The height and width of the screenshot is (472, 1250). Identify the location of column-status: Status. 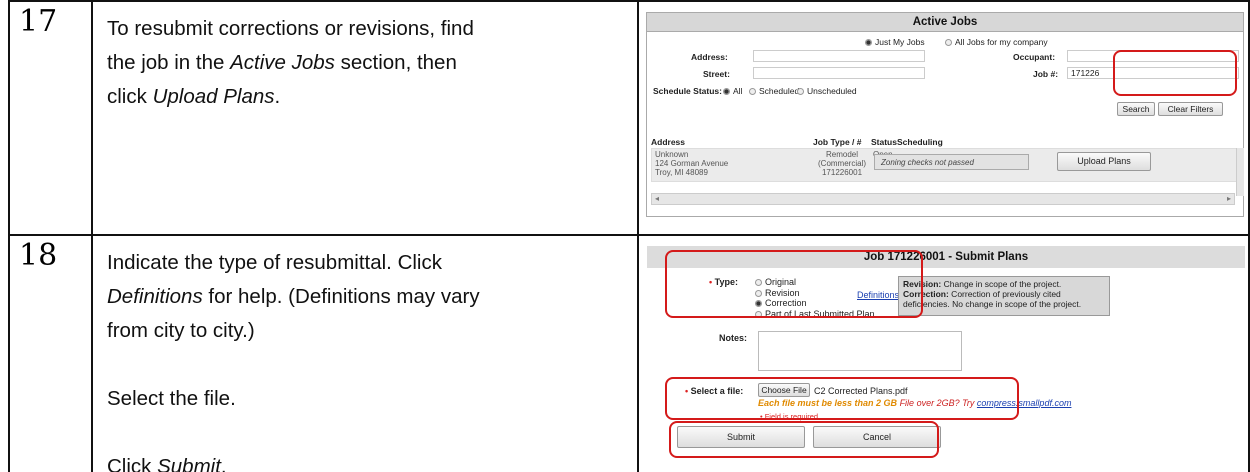
(884, 142).